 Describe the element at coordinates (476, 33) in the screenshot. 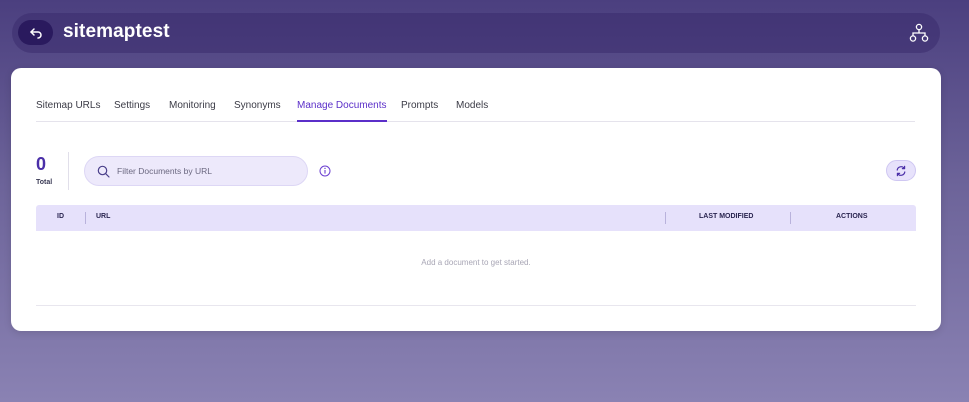

I see `top-header: sitemaptest` at that location.